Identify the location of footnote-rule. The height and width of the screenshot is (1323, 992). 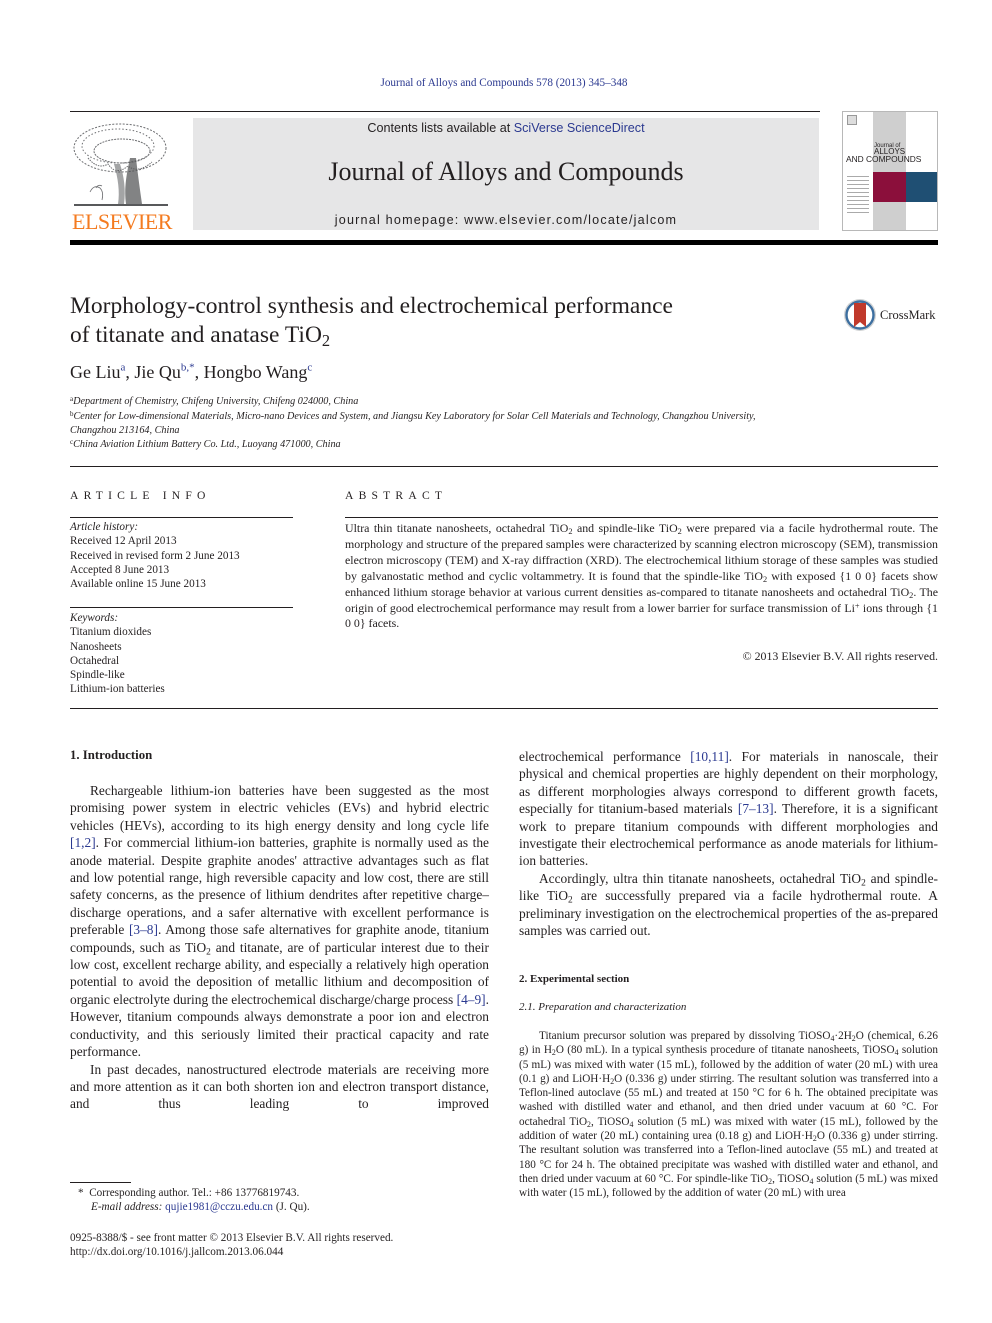
(100, 1182).